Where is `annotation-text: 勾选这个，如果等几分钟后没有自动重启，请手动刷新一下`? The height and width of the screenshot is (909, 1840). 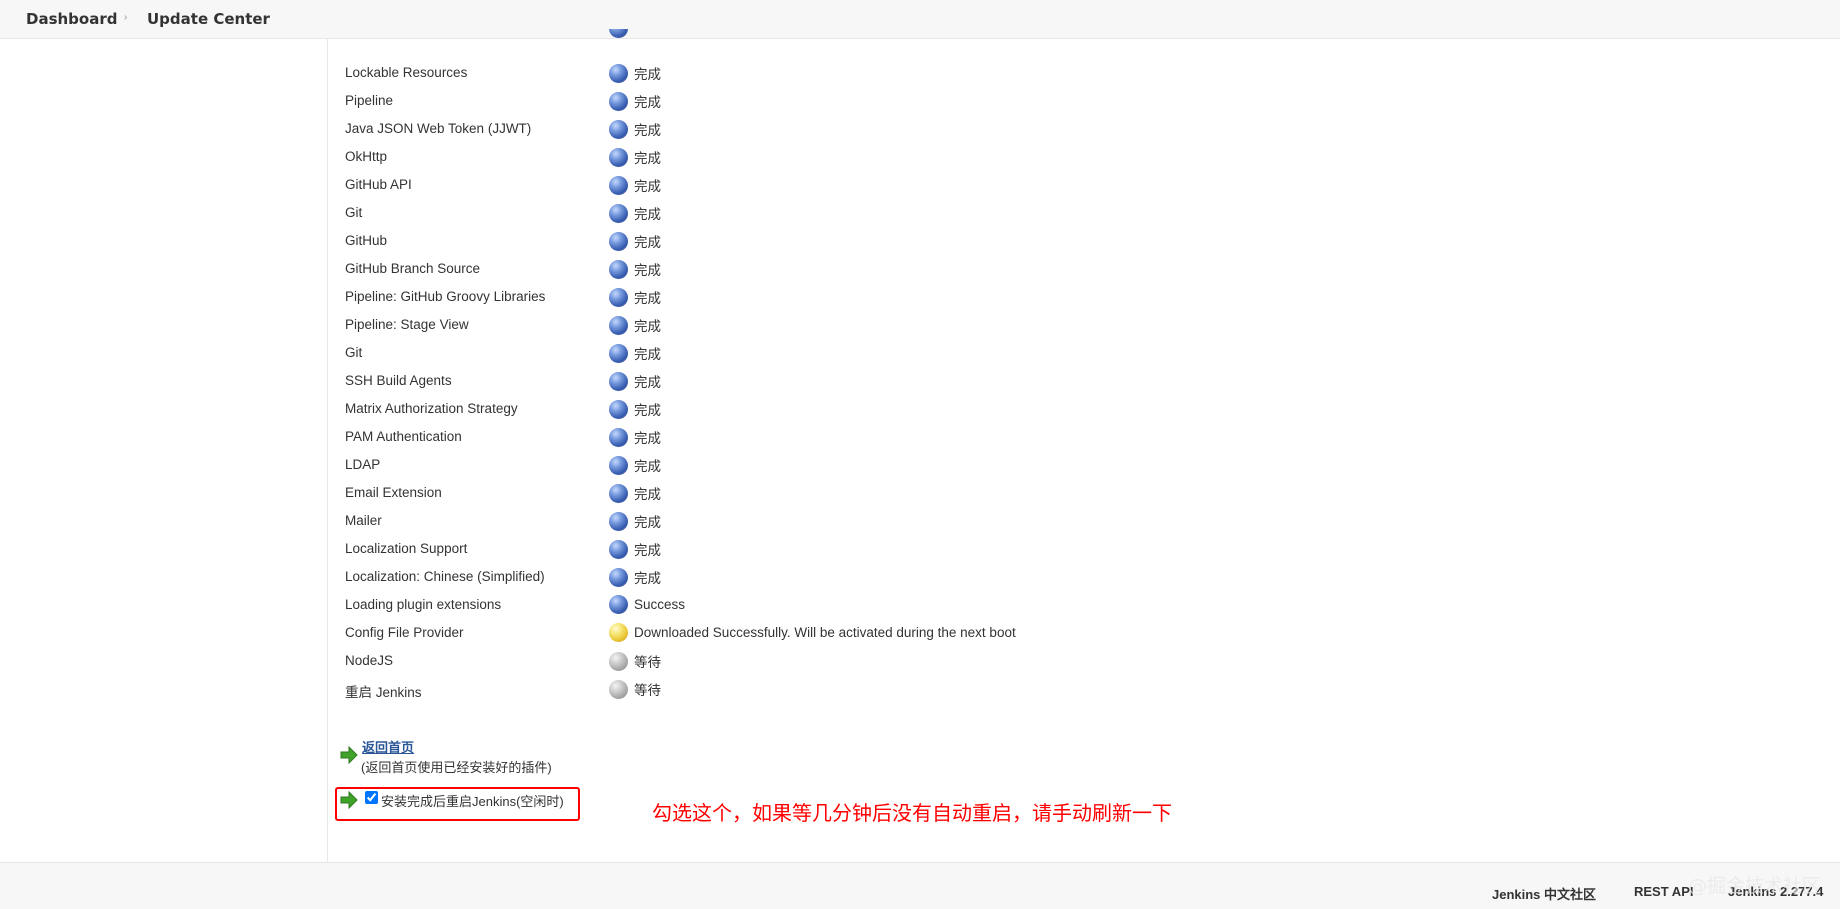
annotation-text: 勾选这个，如果等几分钟后没有自动重启，请手动刷新一下 is located at coordinates (912, 814).